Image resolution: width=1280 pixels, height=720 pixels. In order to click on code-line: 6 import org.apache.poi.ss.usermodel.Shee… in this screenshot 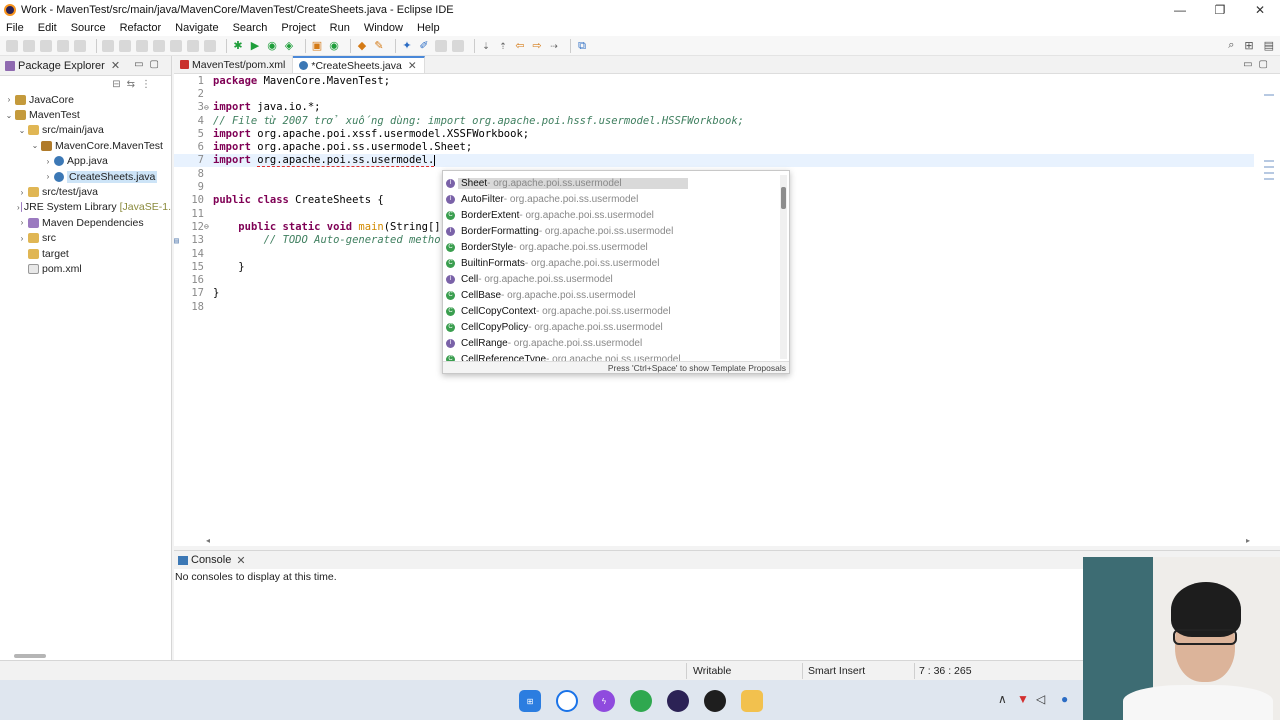, I will do `click(714, 146)`.